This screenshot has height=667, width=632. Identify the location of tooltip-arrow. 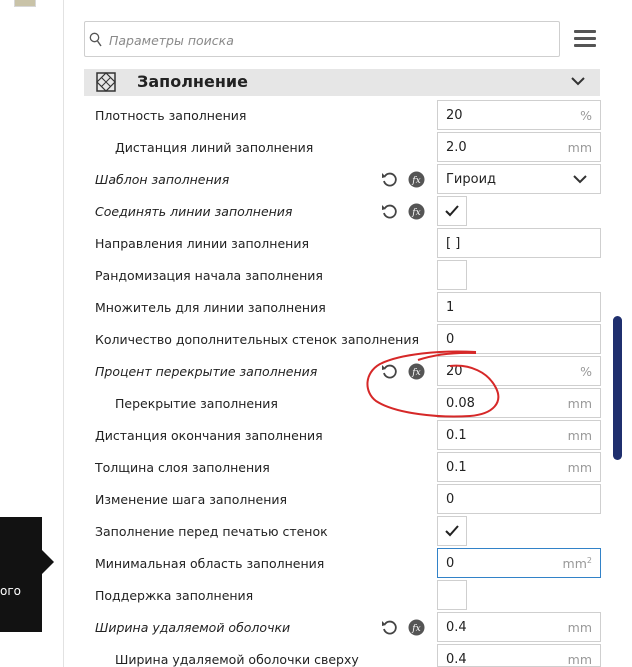
(48, 562).